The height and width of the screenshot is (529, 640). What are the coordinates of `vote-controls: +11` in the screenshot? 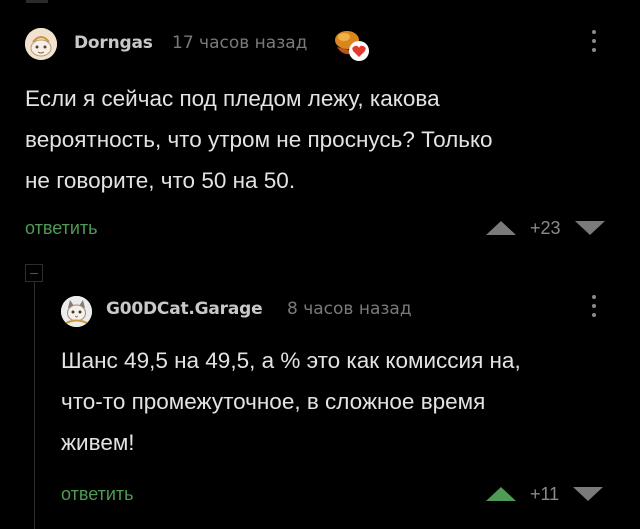 It's located at (544, 494).